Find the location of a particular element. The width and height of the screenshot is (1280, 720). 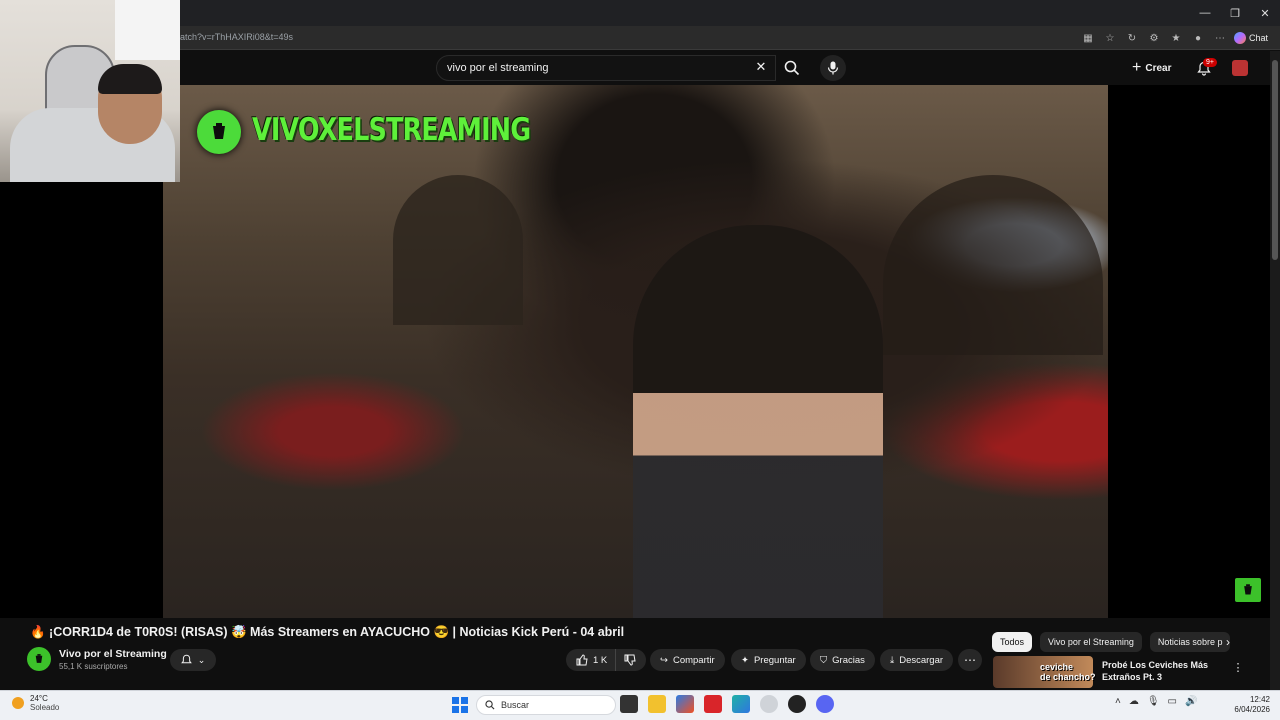

ask-label: Preguntar is located at coordinates (774, 660).